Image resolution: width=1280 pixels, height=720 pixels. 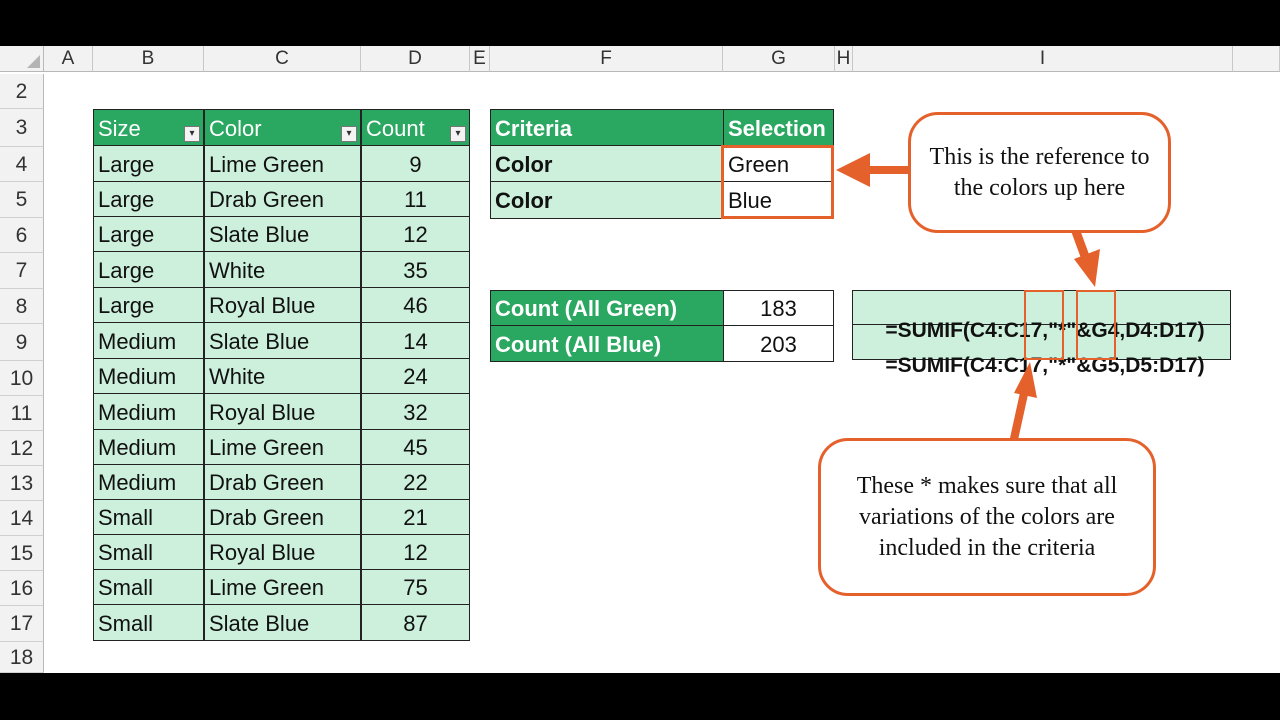 What do you see at coordinates (22, 624) in the screenshot?
I see `row-header-17: 17` at bounding box center [22, 624].